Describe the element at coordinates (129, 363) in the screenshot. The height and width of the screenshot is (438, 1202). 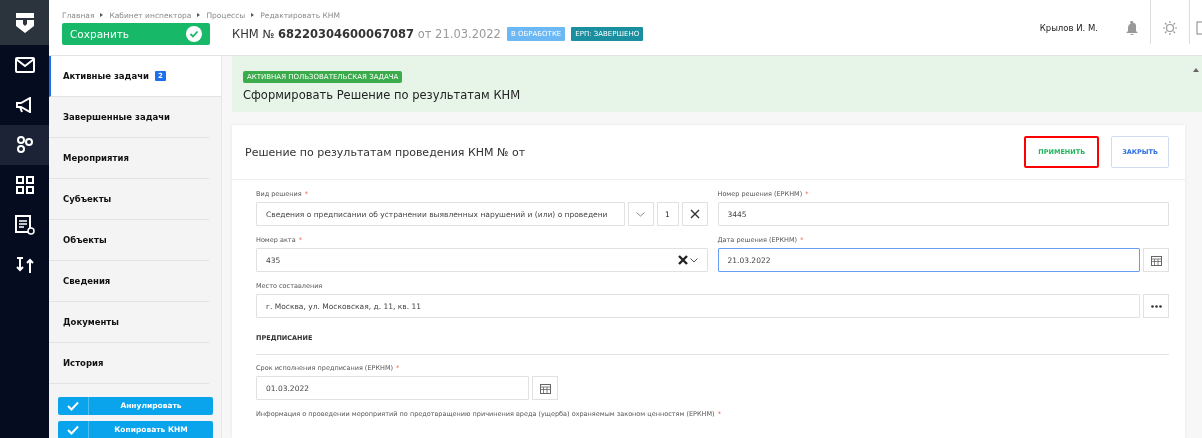
I see `sidebar-item: История` at that location.